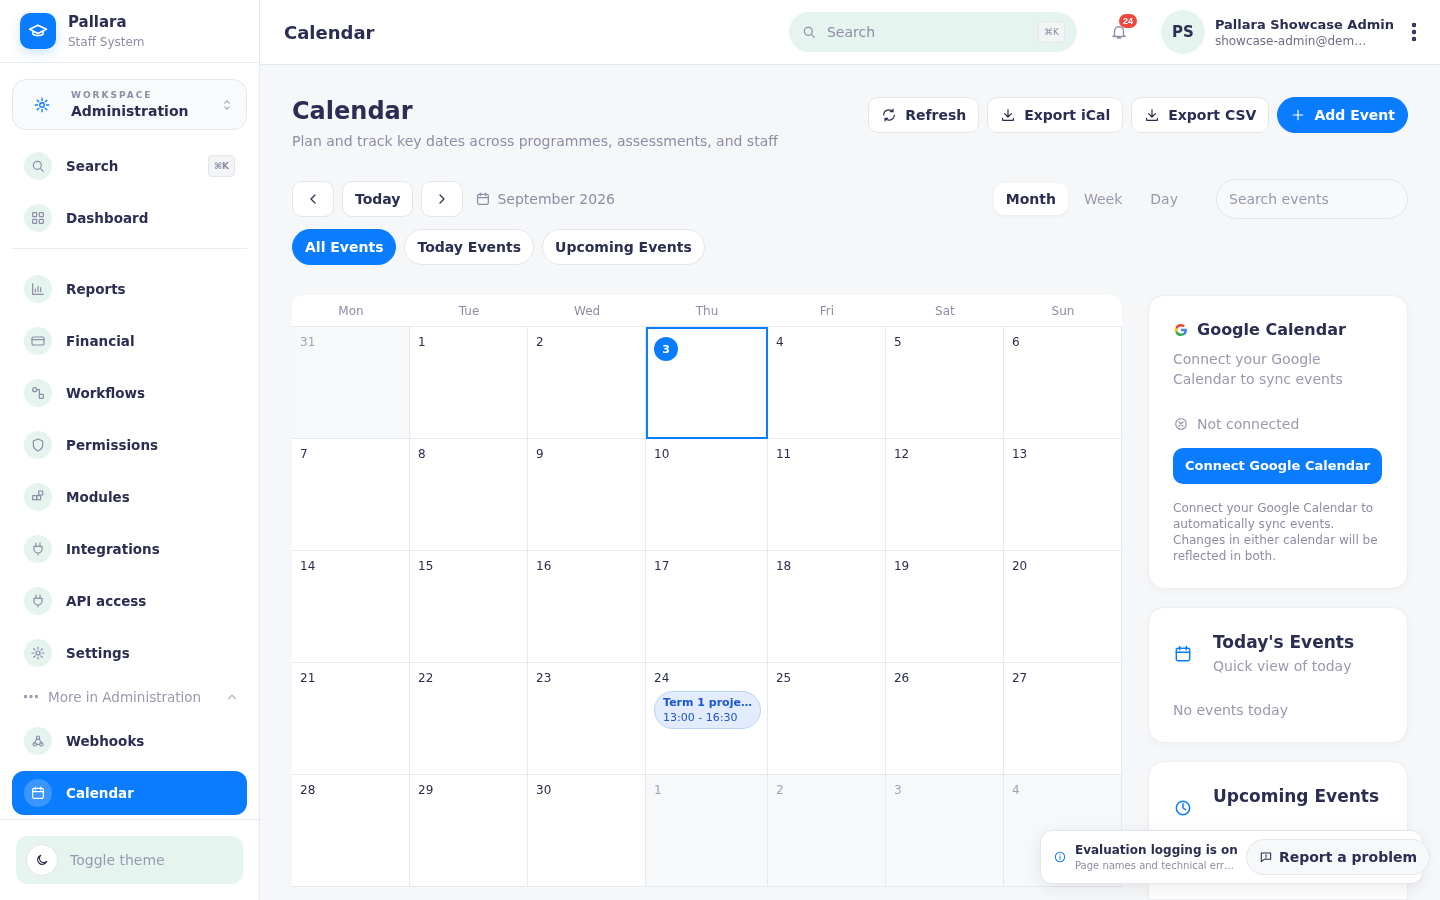 Image resolution: width=1440 pixels, height=900 pixels. Describe the element at coordinates (1019, 454) in the screenshot. I see `day-number: 13` at that location.